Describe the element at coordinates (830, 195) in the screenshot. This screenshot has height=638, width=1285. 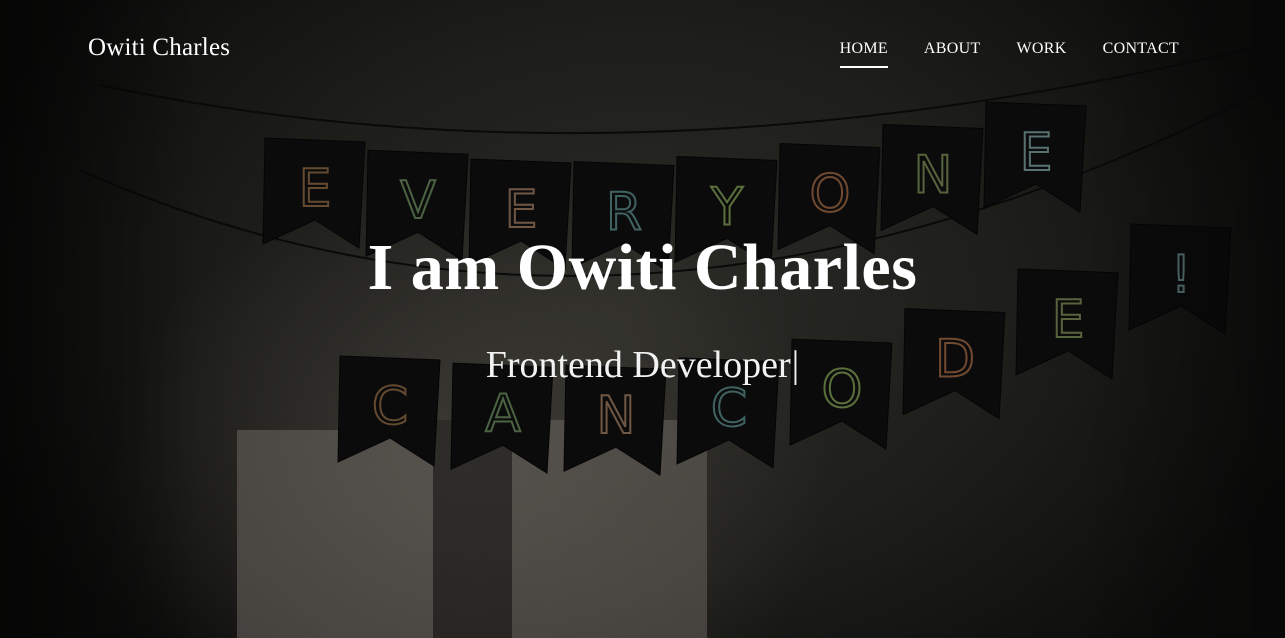
I see `banner-flag-letter: O` at that location.